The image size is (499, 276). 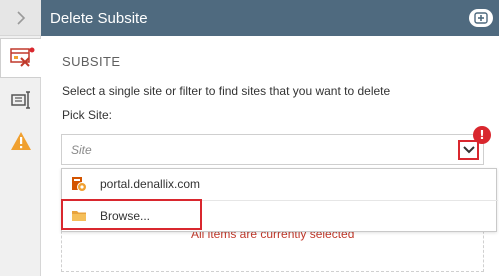 What do you see at coordinates (270, 18) in the screenshot?
I see `header-bar: Delete Subsite` at bounding box center [270, 18].